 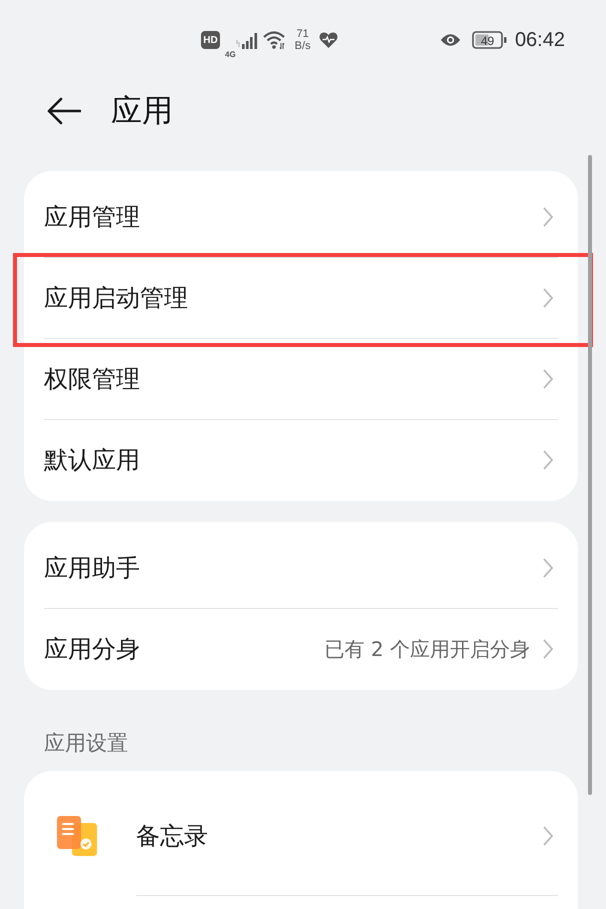 What do you see at coordinates (230, 54) in the screenshot?
I see `network-type-text: 4G` at bounding box center [230, 54].